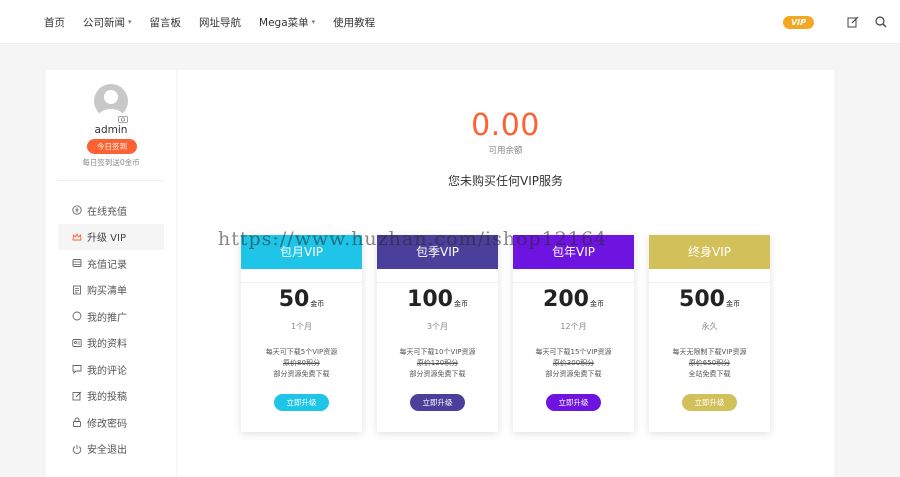  I want to click on username: admin, so click(111, 130).